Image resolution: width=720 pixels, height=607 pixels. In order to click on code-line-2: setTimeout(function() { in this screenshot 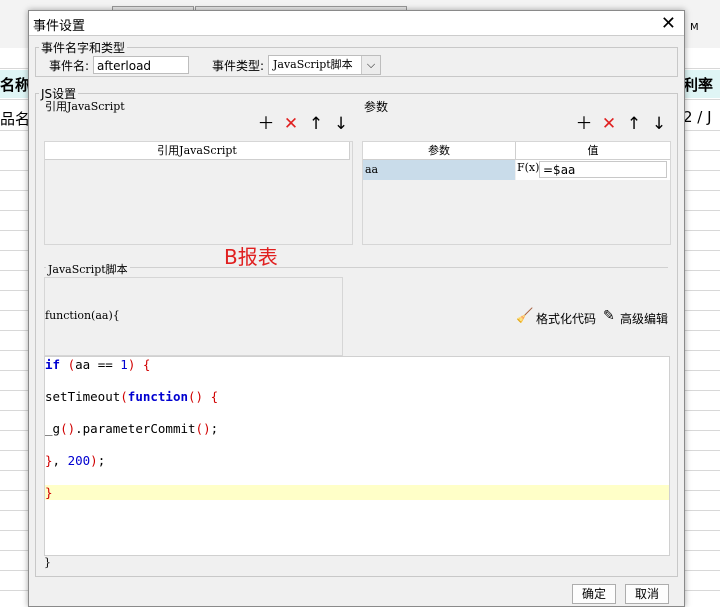, I will do `click(132, 396)`.